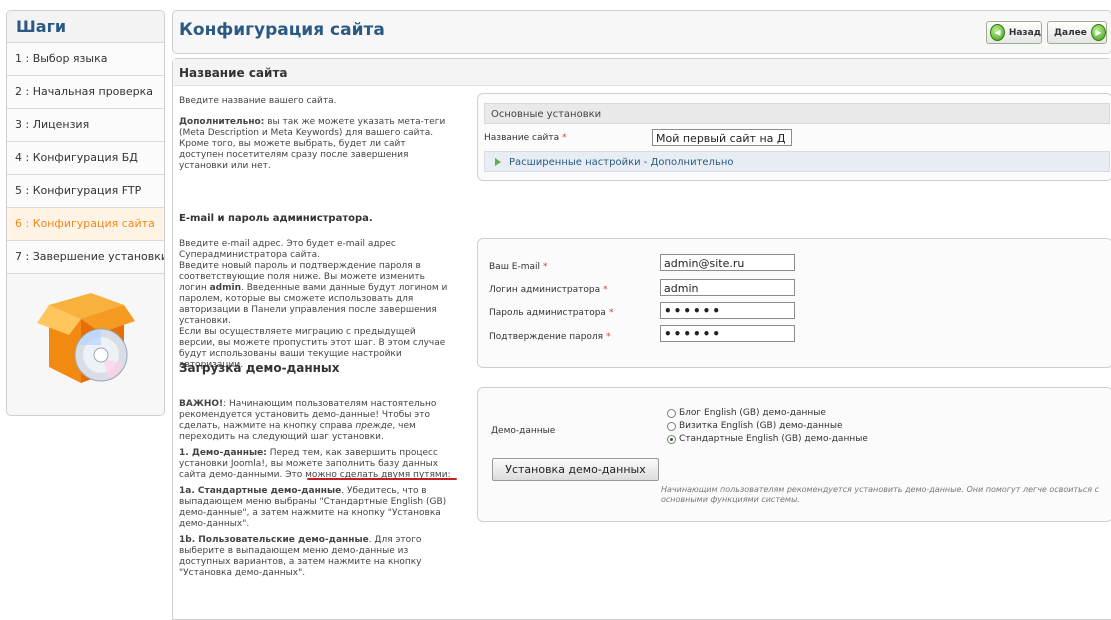 The height and width of the screenshot is (620, 1111). Describe the element at coordinates (727, 262) in the screenshot. I see `email-input: admin@site.ru` at that location.